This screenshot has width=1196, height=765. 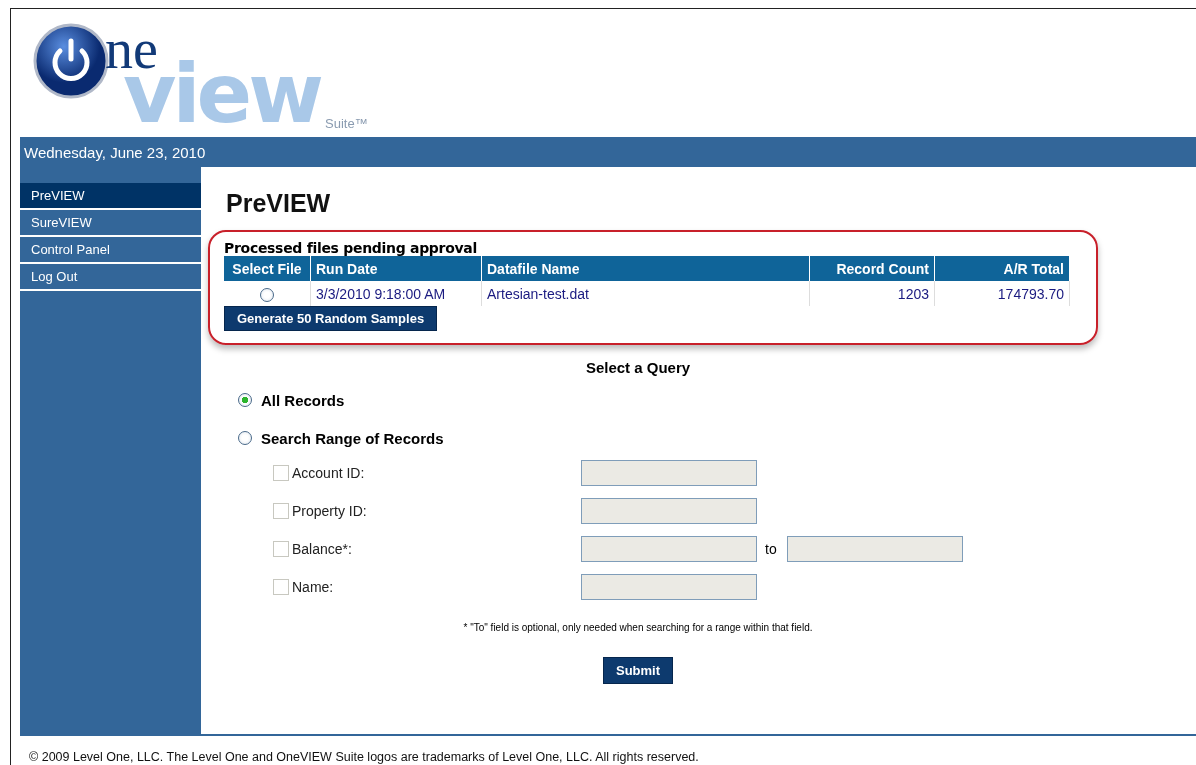 I want to click on table-cell: 1203, so click(x=872, y=293).